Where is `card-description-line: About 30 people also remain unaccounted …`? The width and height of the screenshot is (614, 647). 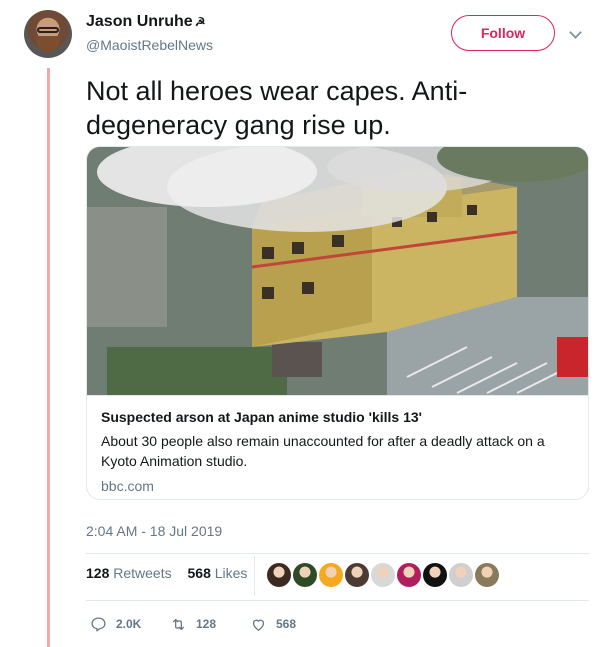 card-description-line: About 30 people also remain unaccounted … is located at coordinates (323, 441).